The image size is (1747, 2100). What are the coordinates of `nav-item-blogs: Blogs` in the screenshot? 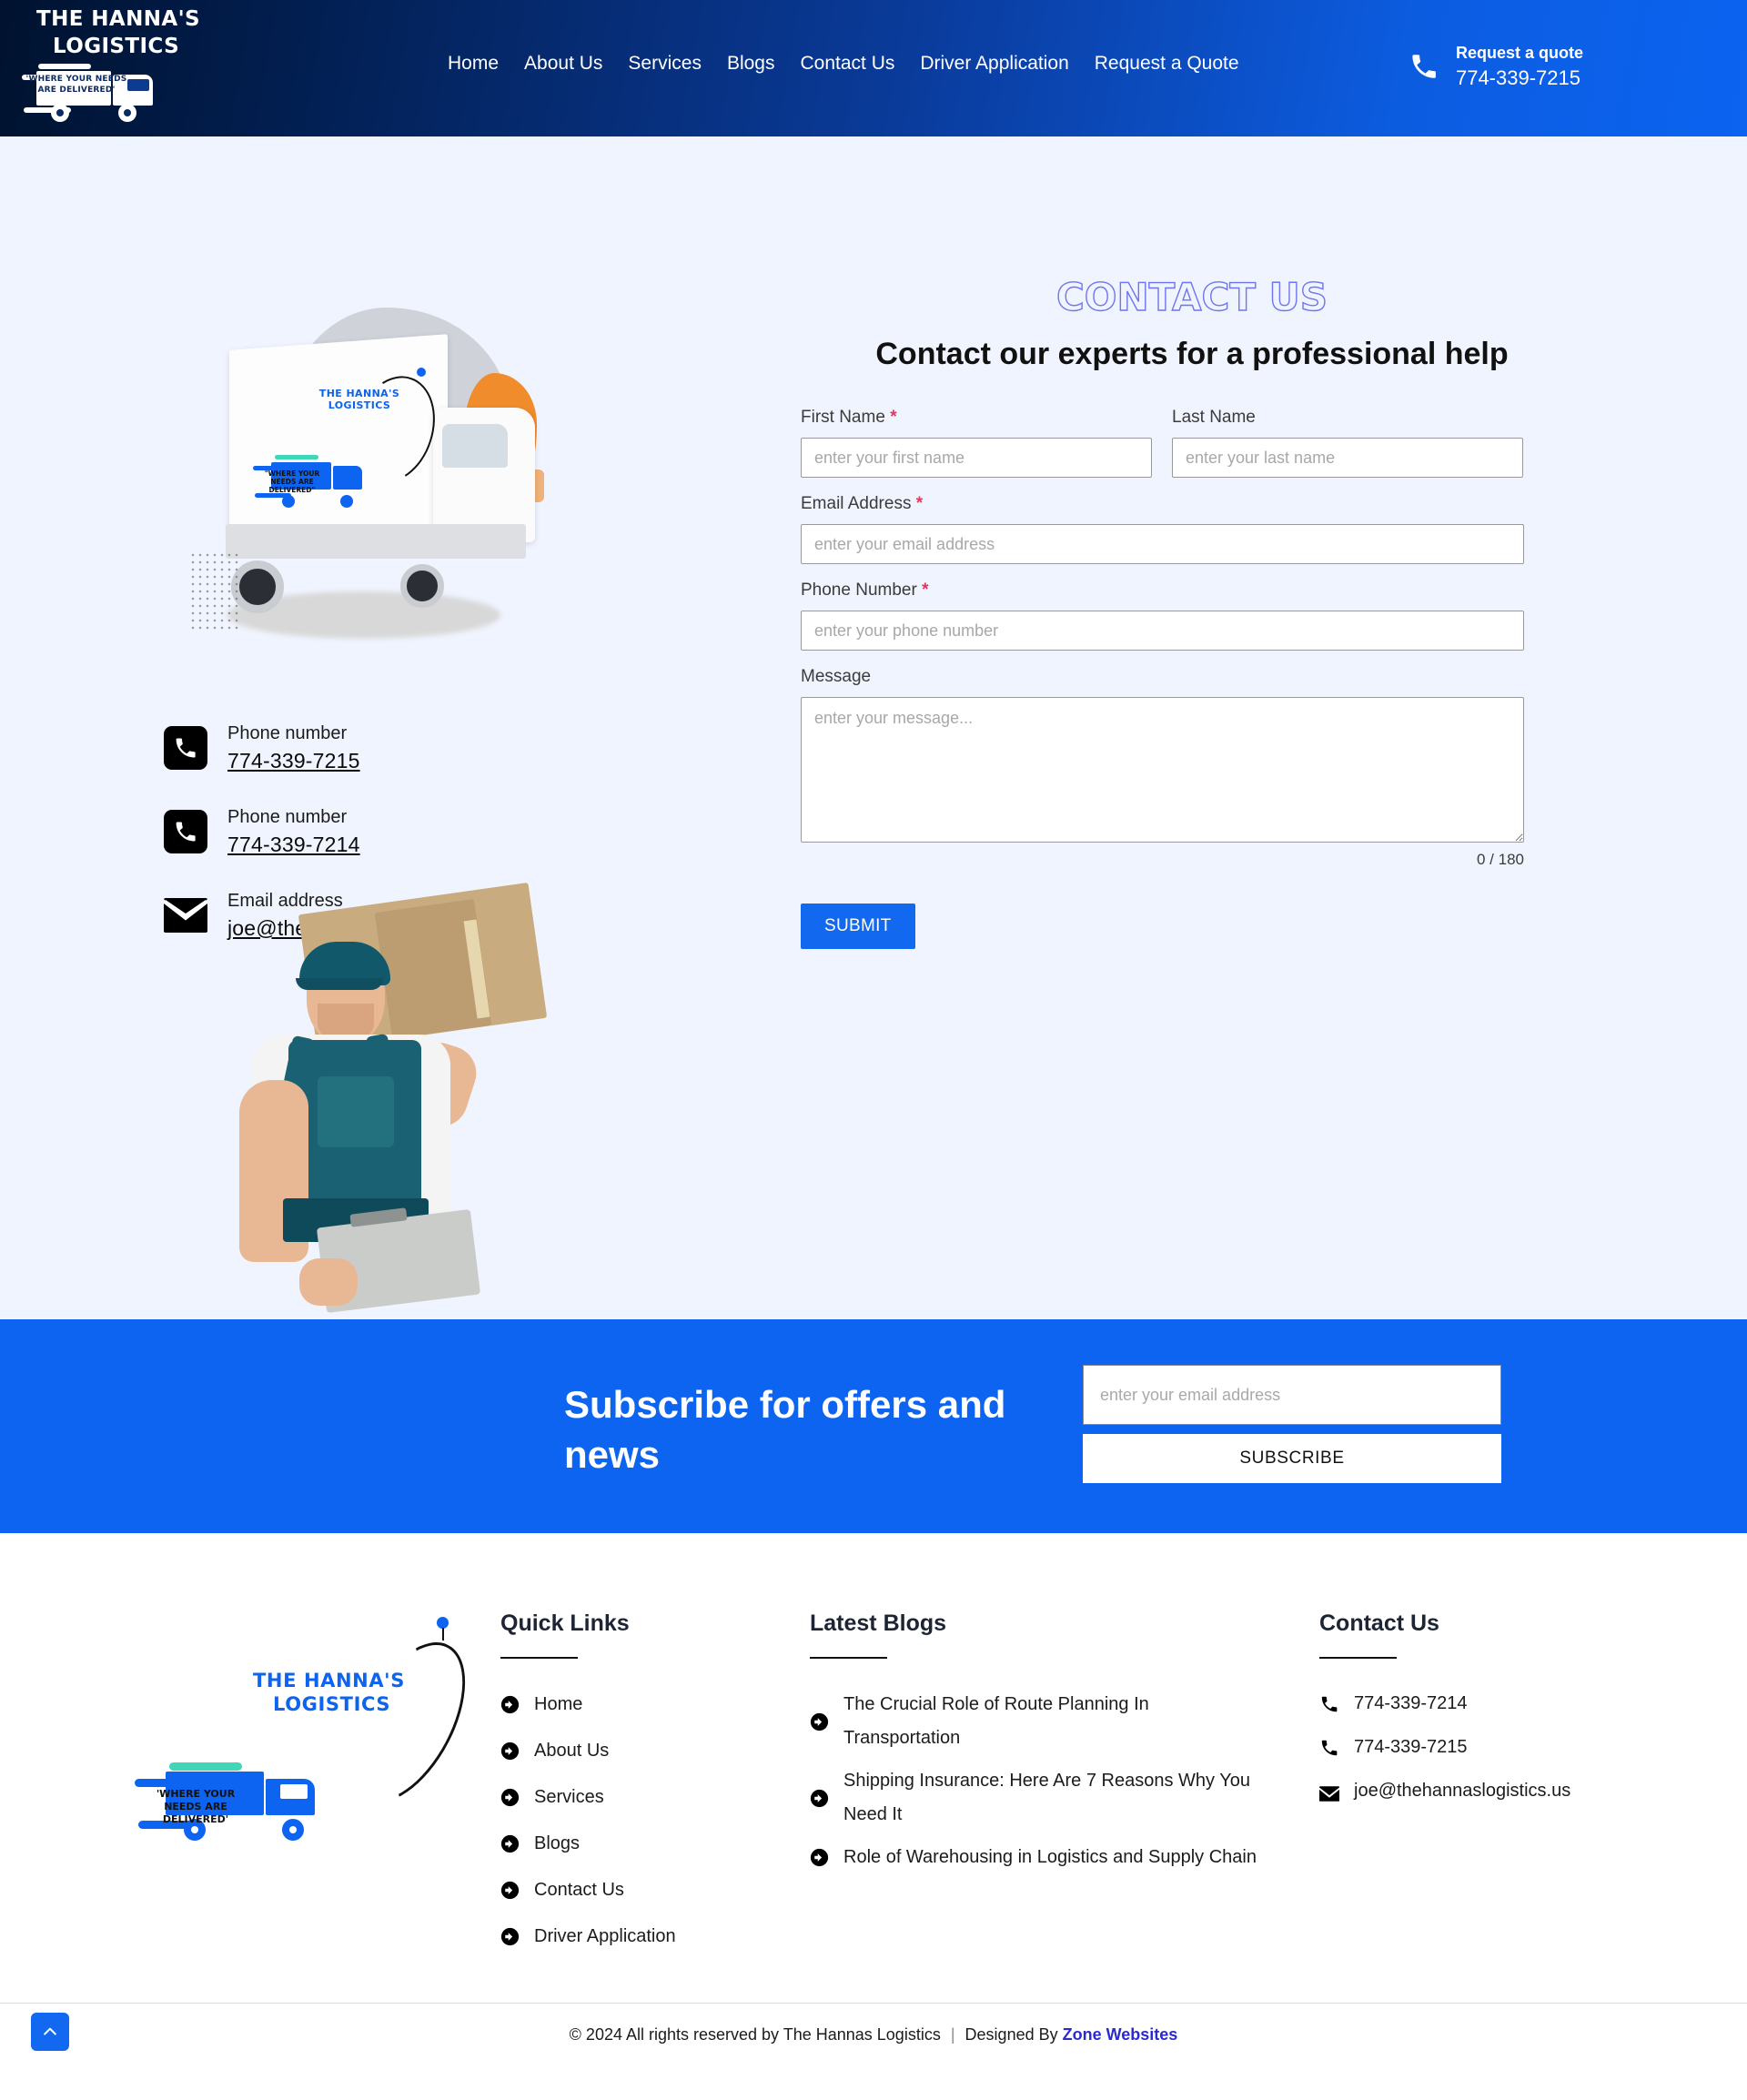 It's located at (751, 64).